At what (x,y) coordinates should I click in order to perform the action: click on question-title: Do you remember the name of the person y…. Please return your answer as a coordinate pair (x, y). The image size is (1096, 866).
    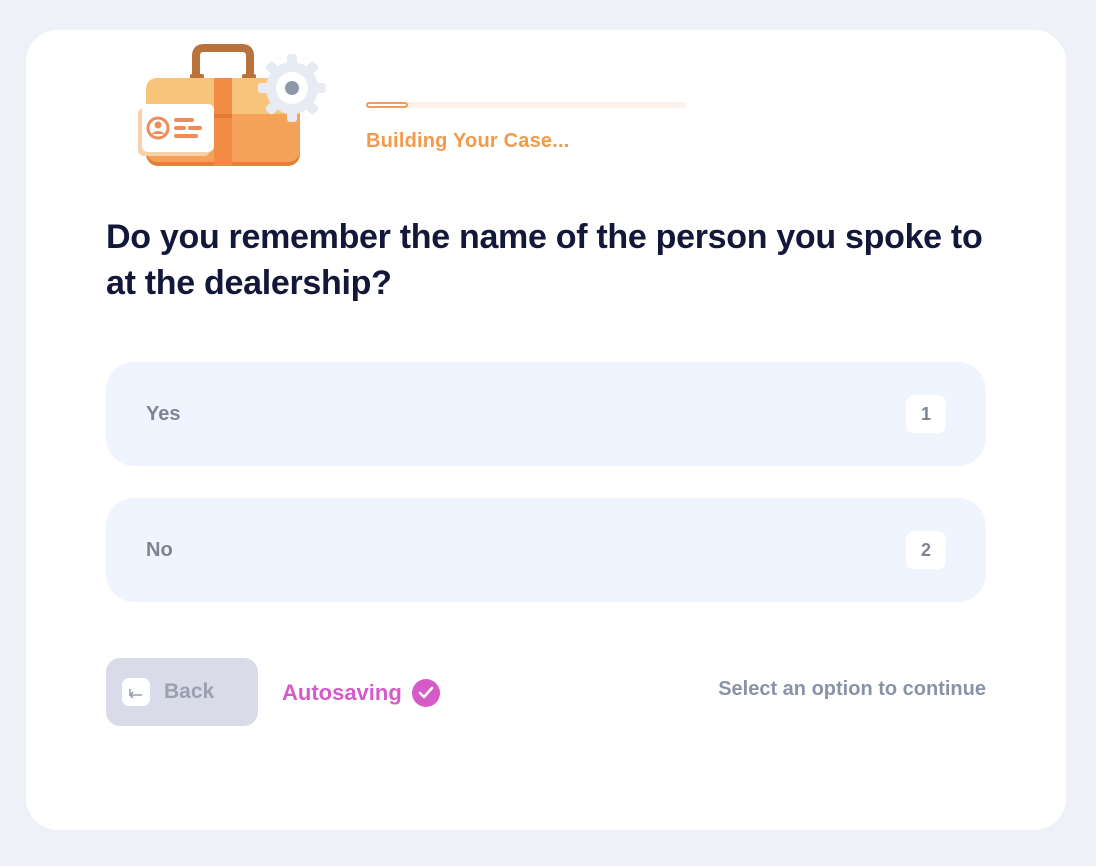
    Looking at the image, I should click on (544, 260).